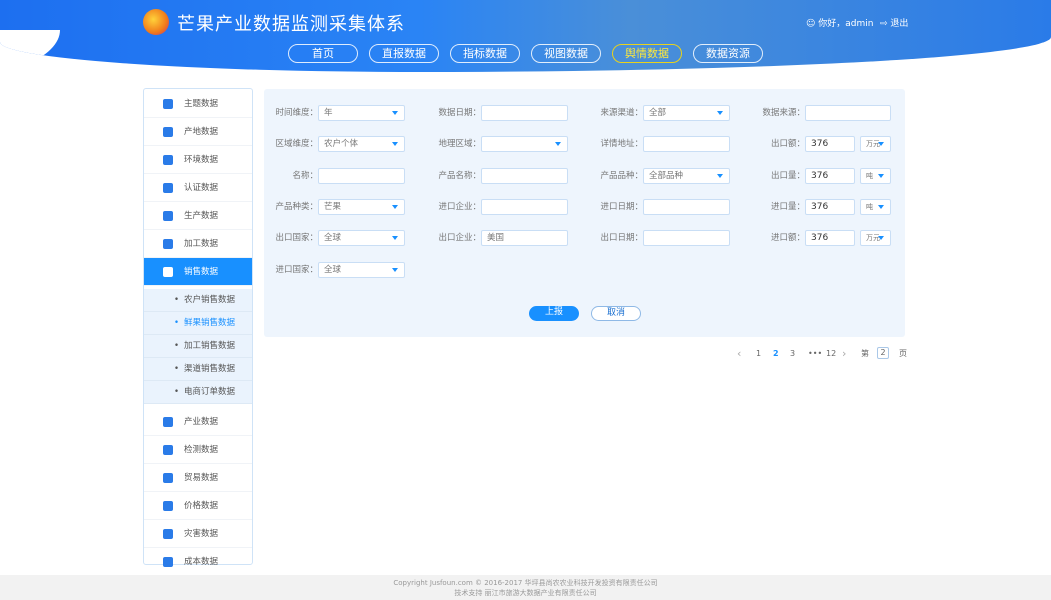 Image resolution: width=1051 pixels, height=600 pixels. Describe the element at coordinates (198, 346) in the screenshot. I see `sidebar-subitem: 加工销售数据` at that location.